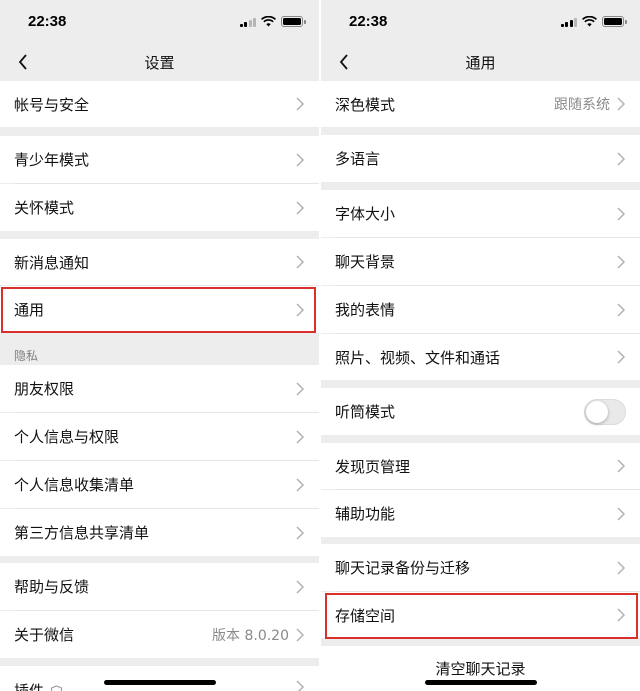  Describe the element at coordinates (159, 104) in the screenshot. I see `account-security-item: 帐号与安全` at that location.